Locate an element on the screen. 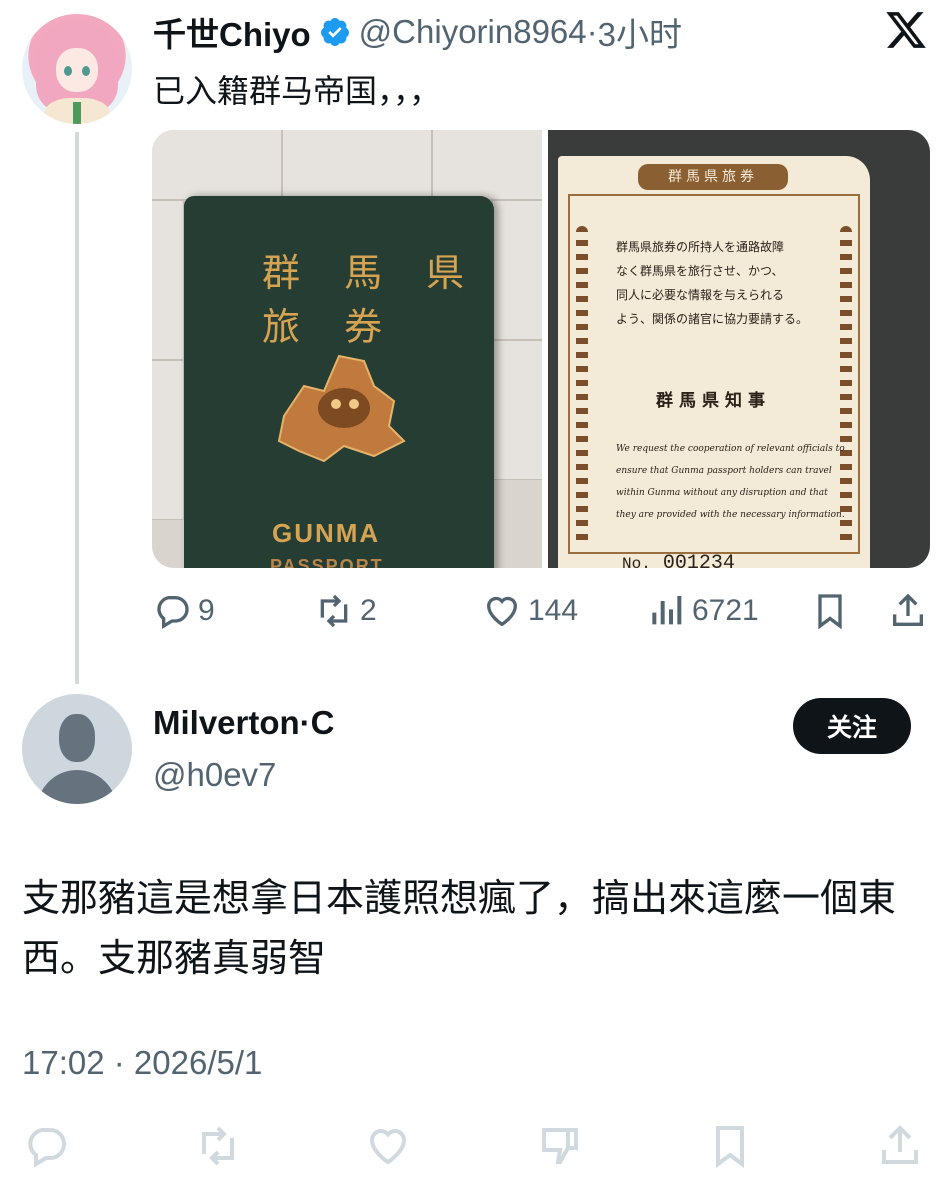 Image resolution: width=952 pixels, height=1200 pixels. views-button: 6721 is located at coordinates (702, 611).